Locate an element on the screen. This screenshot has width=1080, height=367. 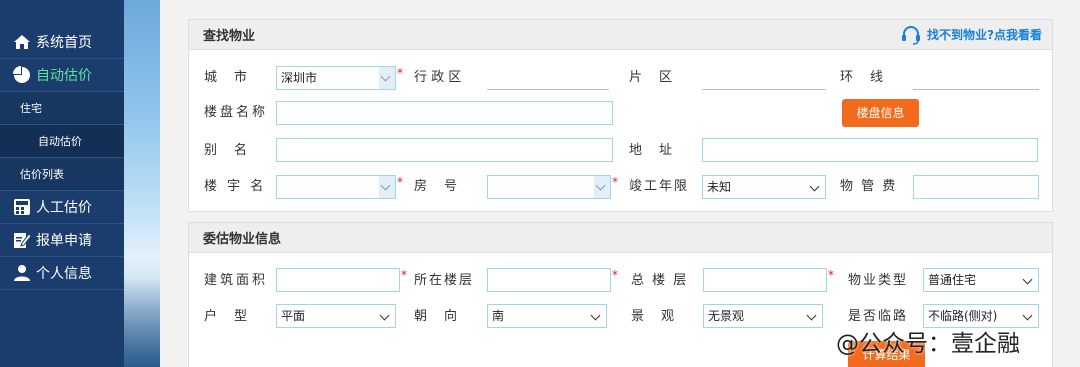
floor-area-label: 建筑面积 is located at coordinates (236, 280).